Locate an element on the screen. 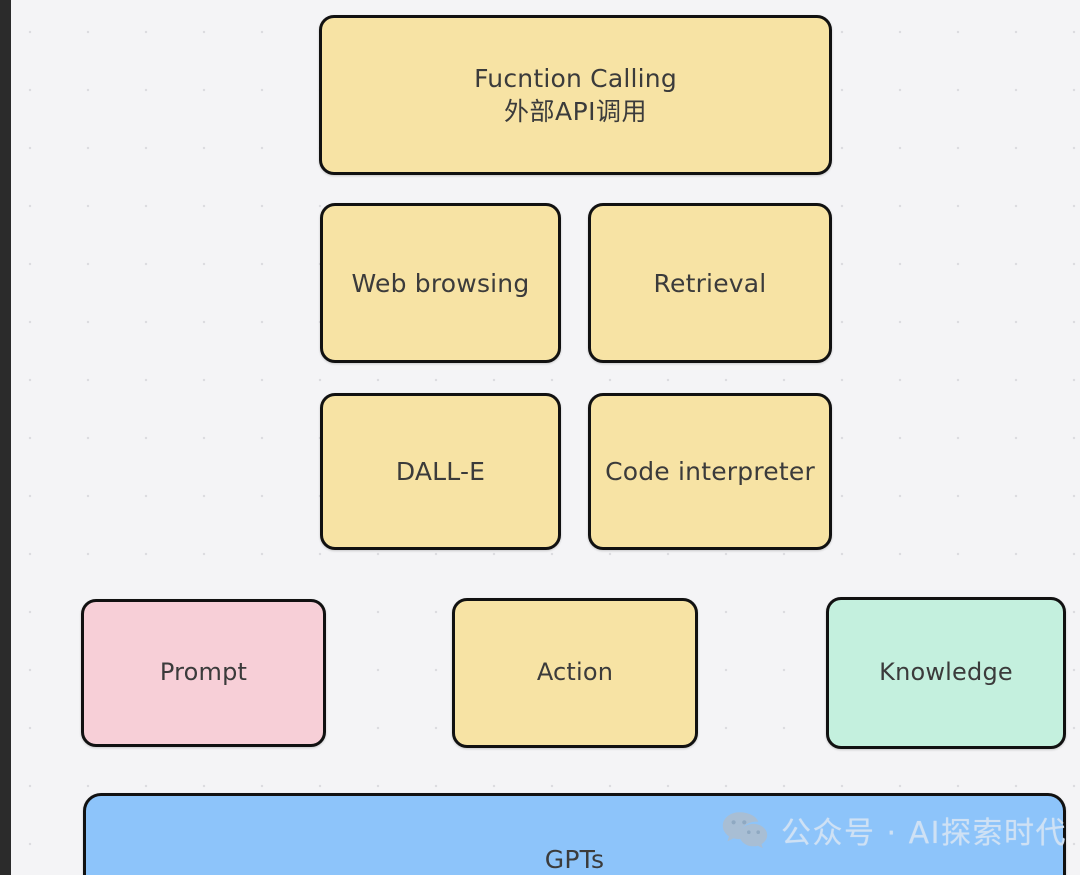 The image size is (1080, 875). node-web-browsing-label: Web browsing is located at coordinates (440, 283).